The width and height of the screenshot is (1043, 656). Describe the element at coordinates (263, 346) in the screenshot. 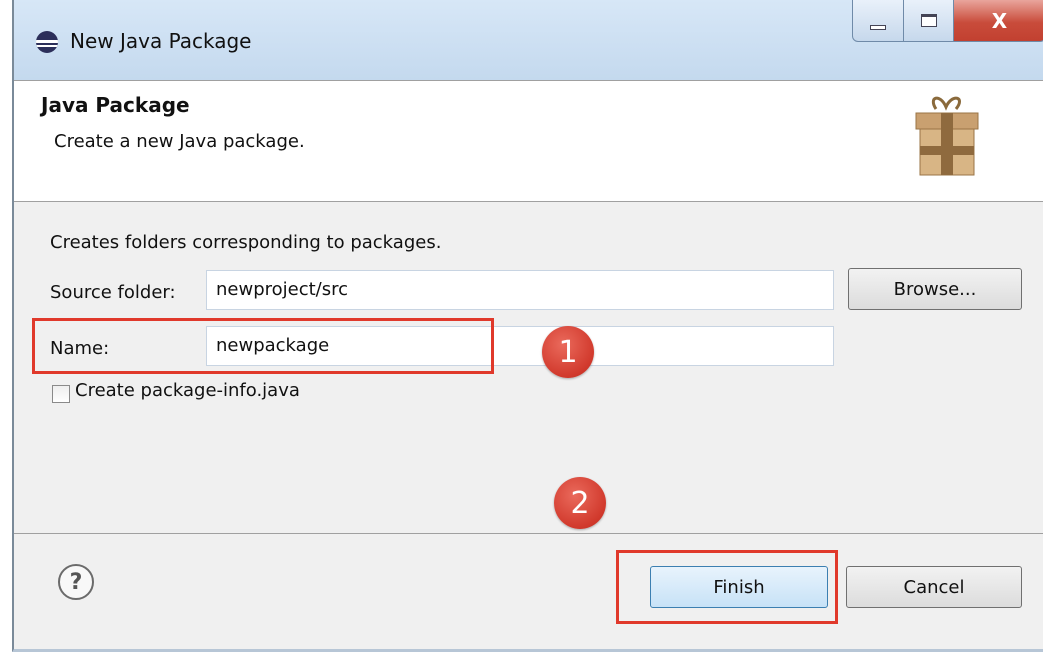

I see `step1-highlight-box` at that location.